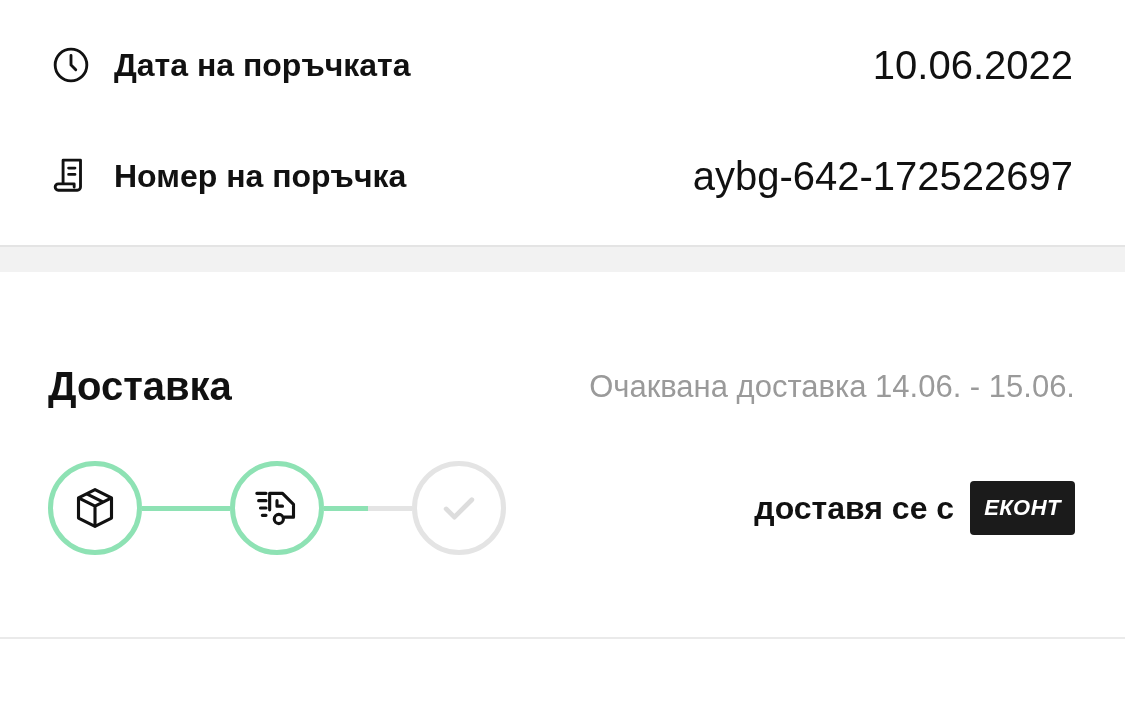 This screenshot has width=1125, height=718. I want to click on carrier-label: доставя се с, so click(854, 508).